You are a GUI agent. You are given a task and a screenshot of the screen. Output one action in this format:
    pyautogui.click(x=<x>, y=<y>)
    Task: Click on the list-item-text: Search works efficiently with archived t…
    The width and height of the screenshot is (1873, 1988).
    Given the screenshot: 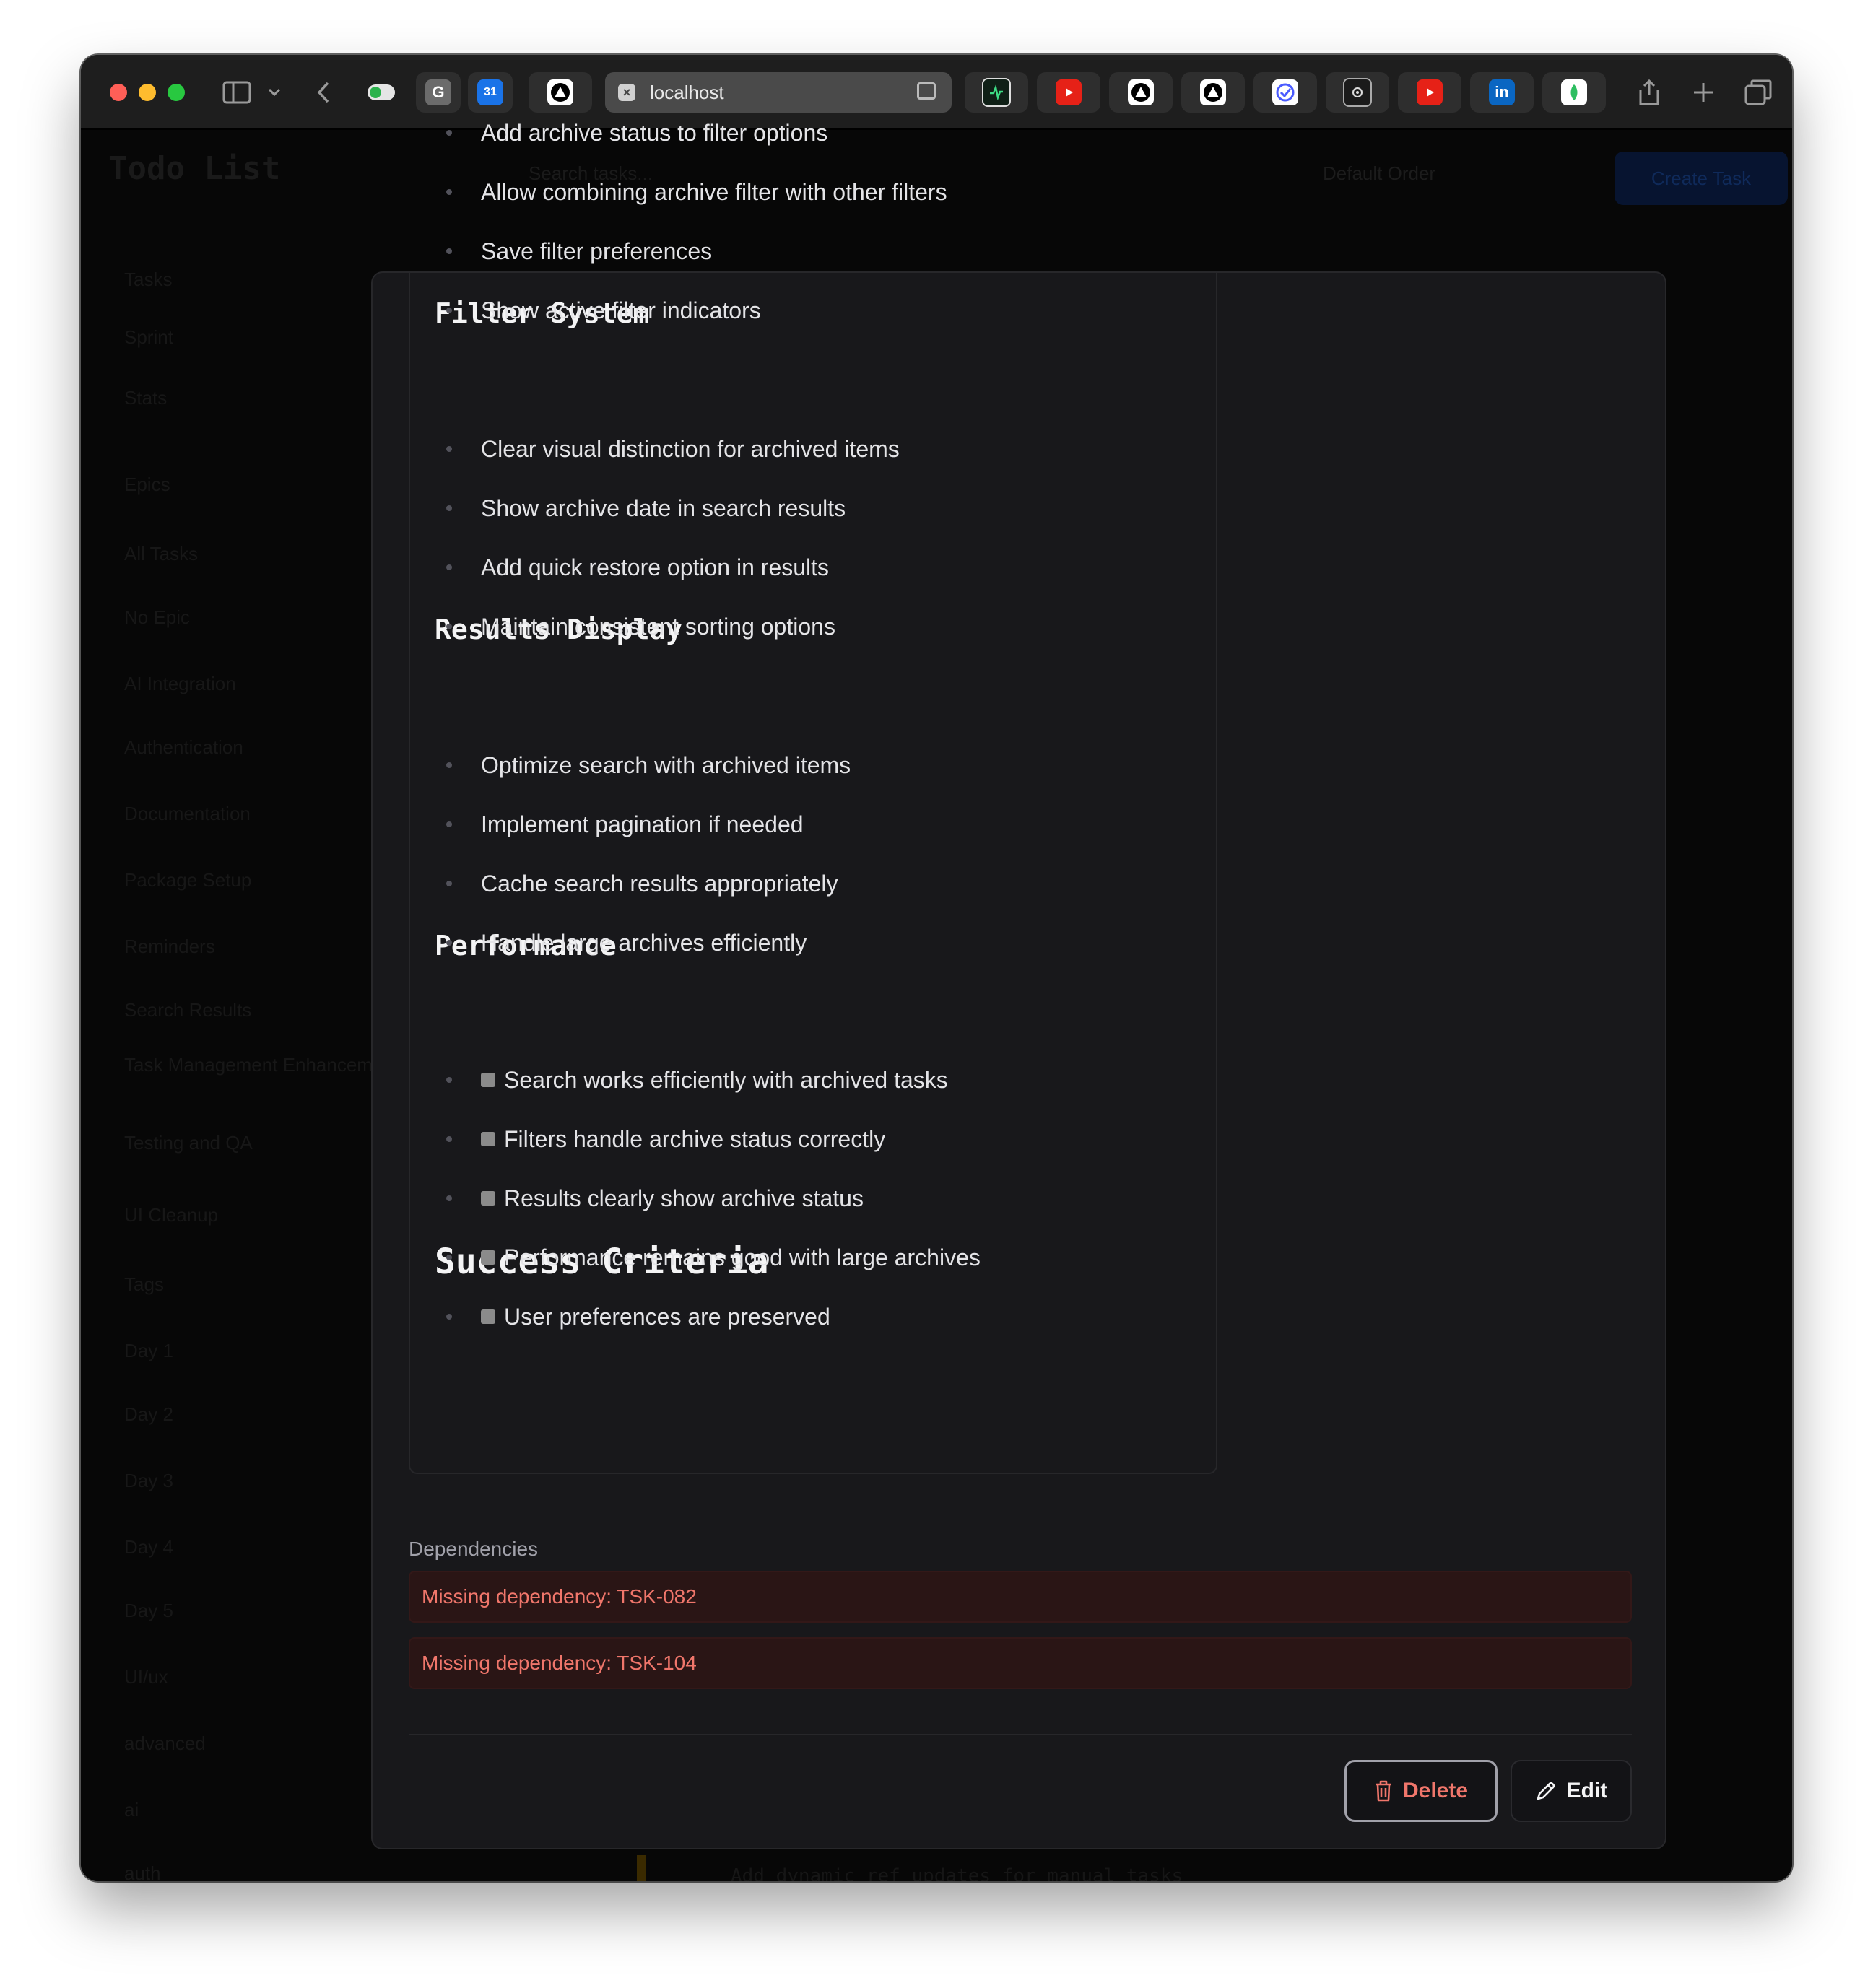 What is the action you would take?
    pyautogui.click(x=726, y=1080)
    